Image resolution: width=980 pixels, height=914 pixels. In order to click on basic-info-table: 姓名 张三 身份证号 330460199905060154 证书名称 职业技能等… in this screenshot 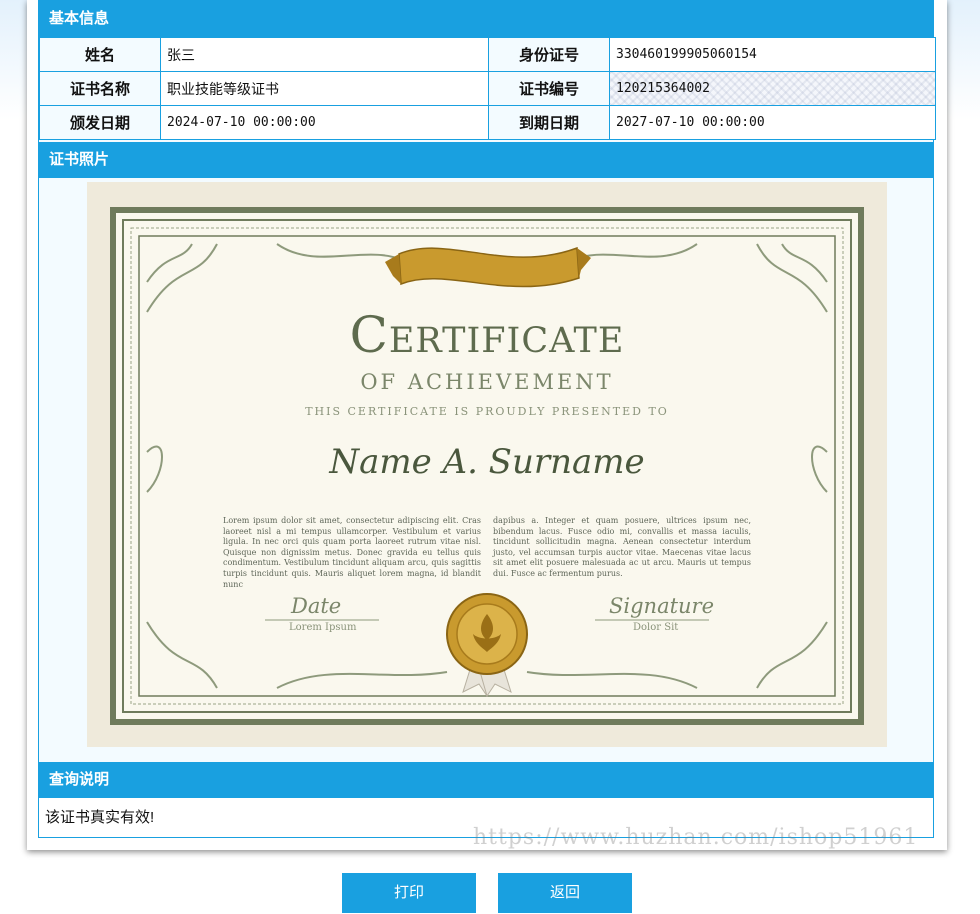, I will do `click(487, 88)`.